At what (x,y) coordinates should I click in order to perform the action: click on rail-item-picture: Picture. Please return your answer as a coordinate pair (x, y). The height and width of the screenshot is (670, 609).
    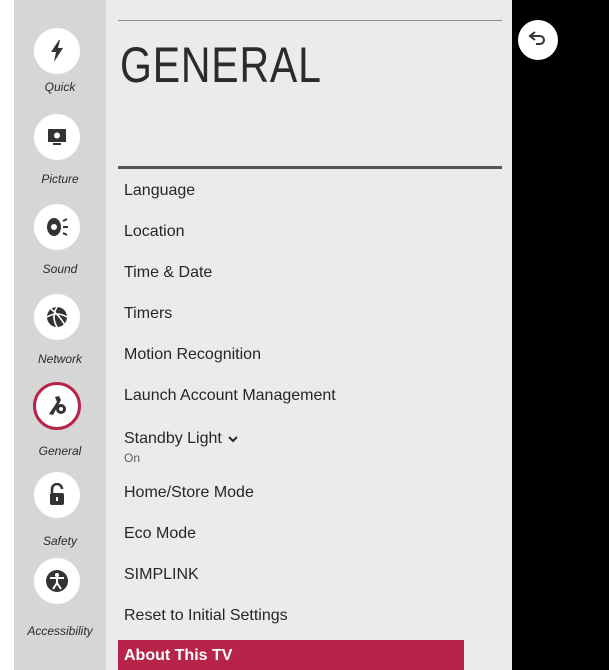
    Looking at the image, I should click on (60, 151).